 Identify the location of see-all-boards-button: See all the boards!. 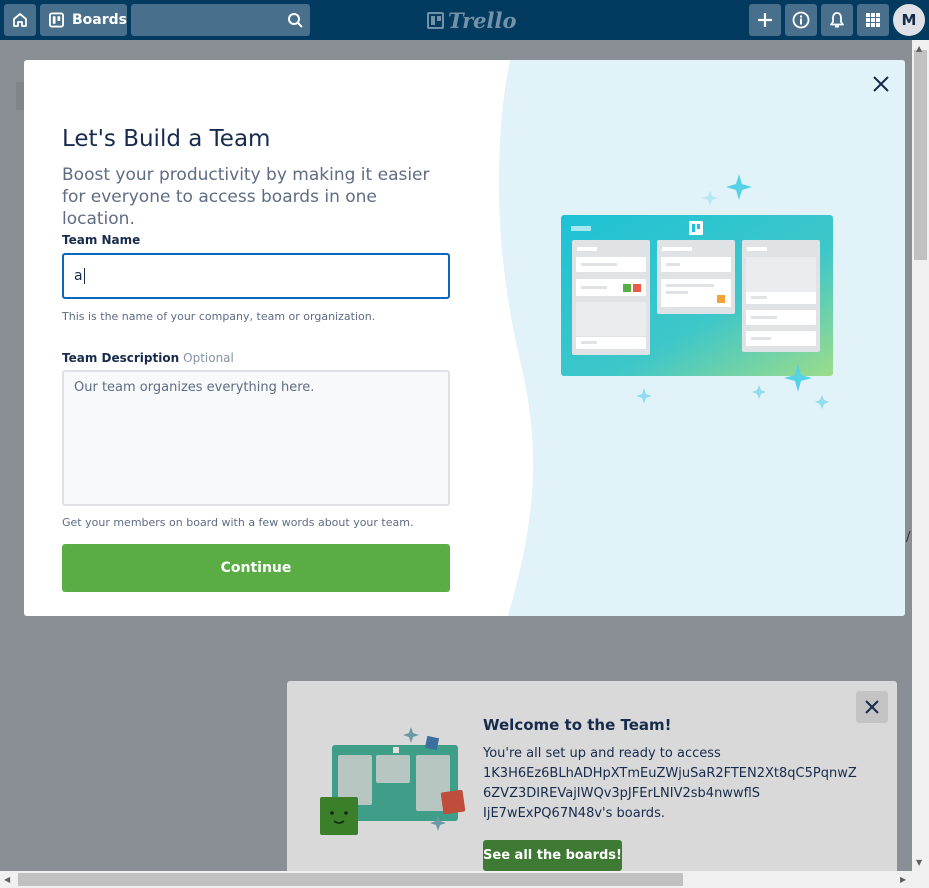
(552, 855).